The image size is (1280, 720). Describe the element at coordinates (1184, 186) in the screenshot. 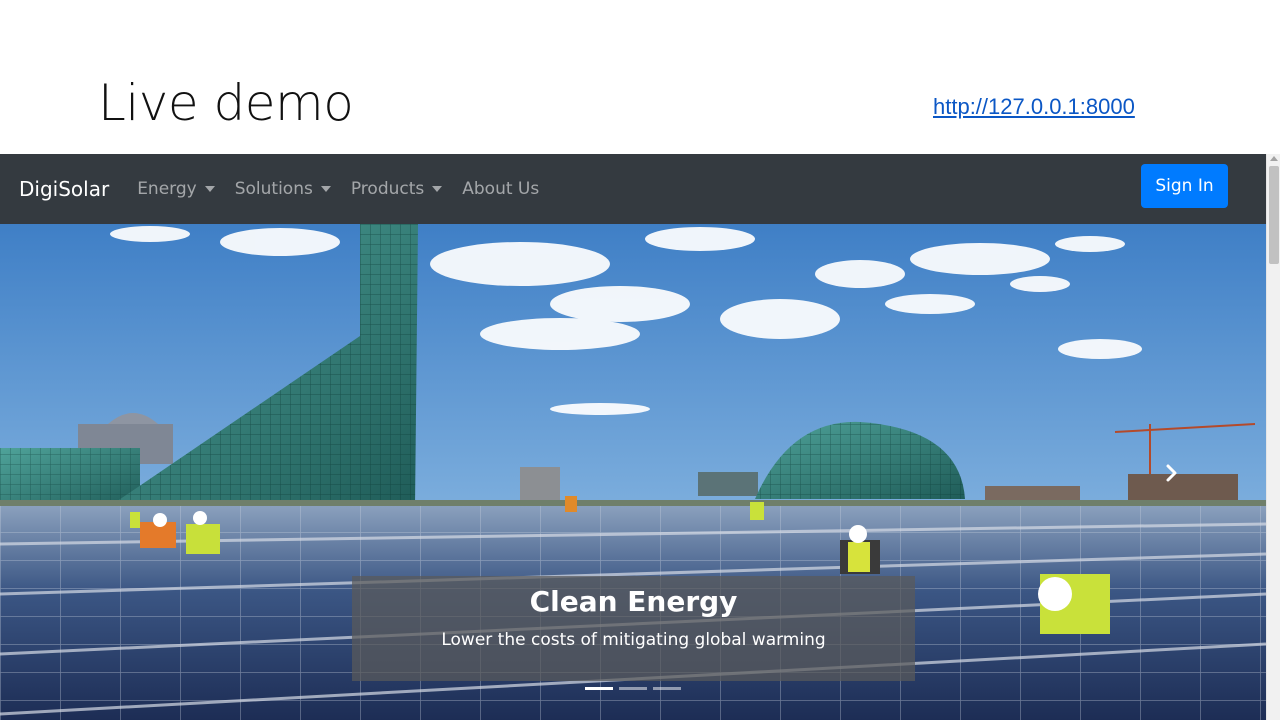

I see `sign-in-button: Sign In` at that location.